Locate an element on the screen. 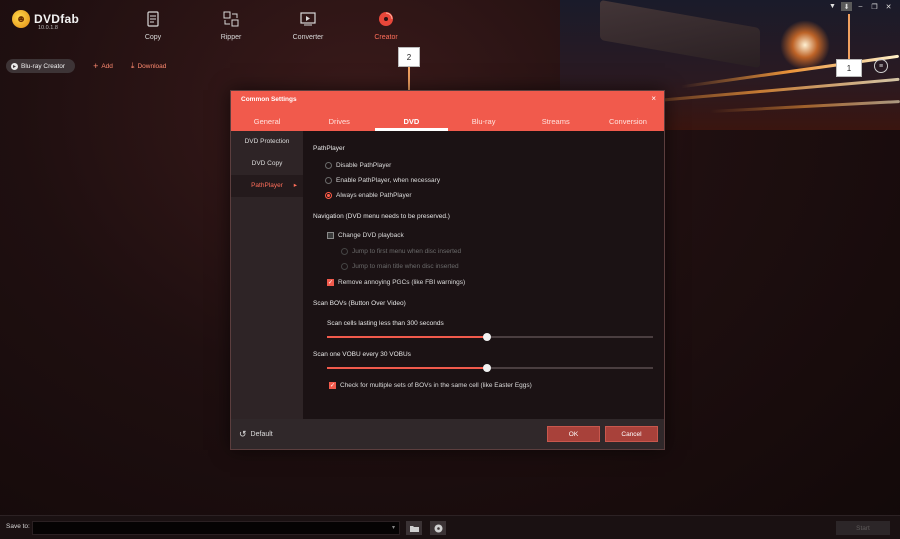 Image resolution: width=900 pixels, height=539 pixels. tab-conversion: Conversion is located at coordinates (628, 122).